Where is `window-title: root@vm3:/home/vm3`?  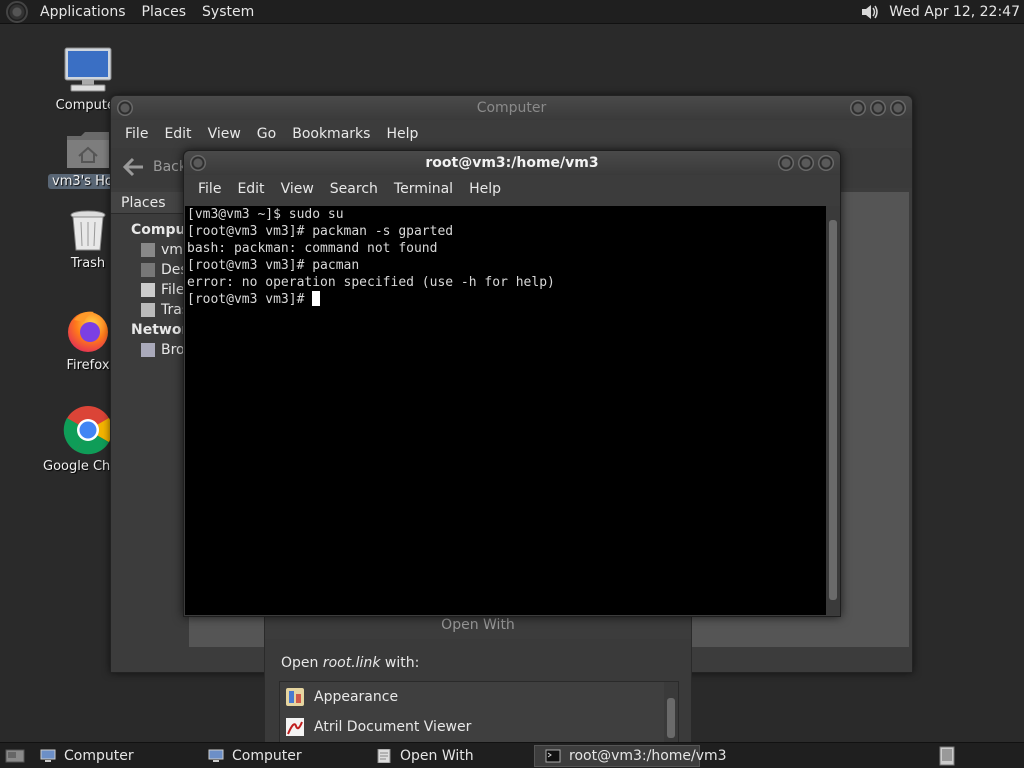 window-title: root@vm3:/home/vm3 is located at coordinates (512, 163).